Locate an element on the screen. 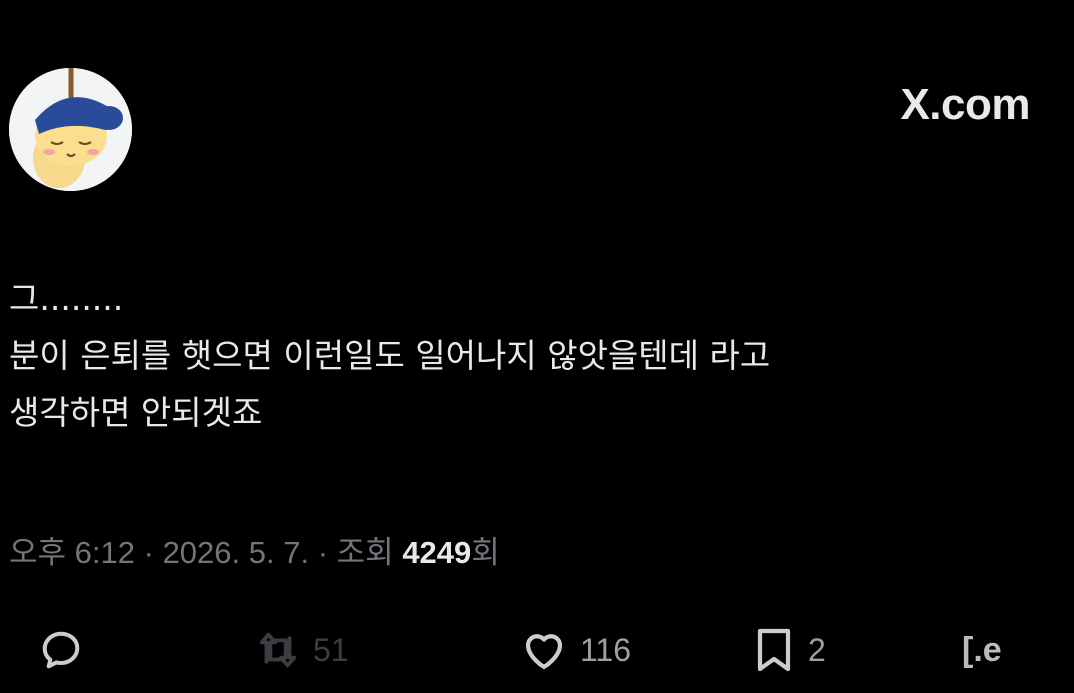  retweet-count: 51 is located at coordinates (331, 649).